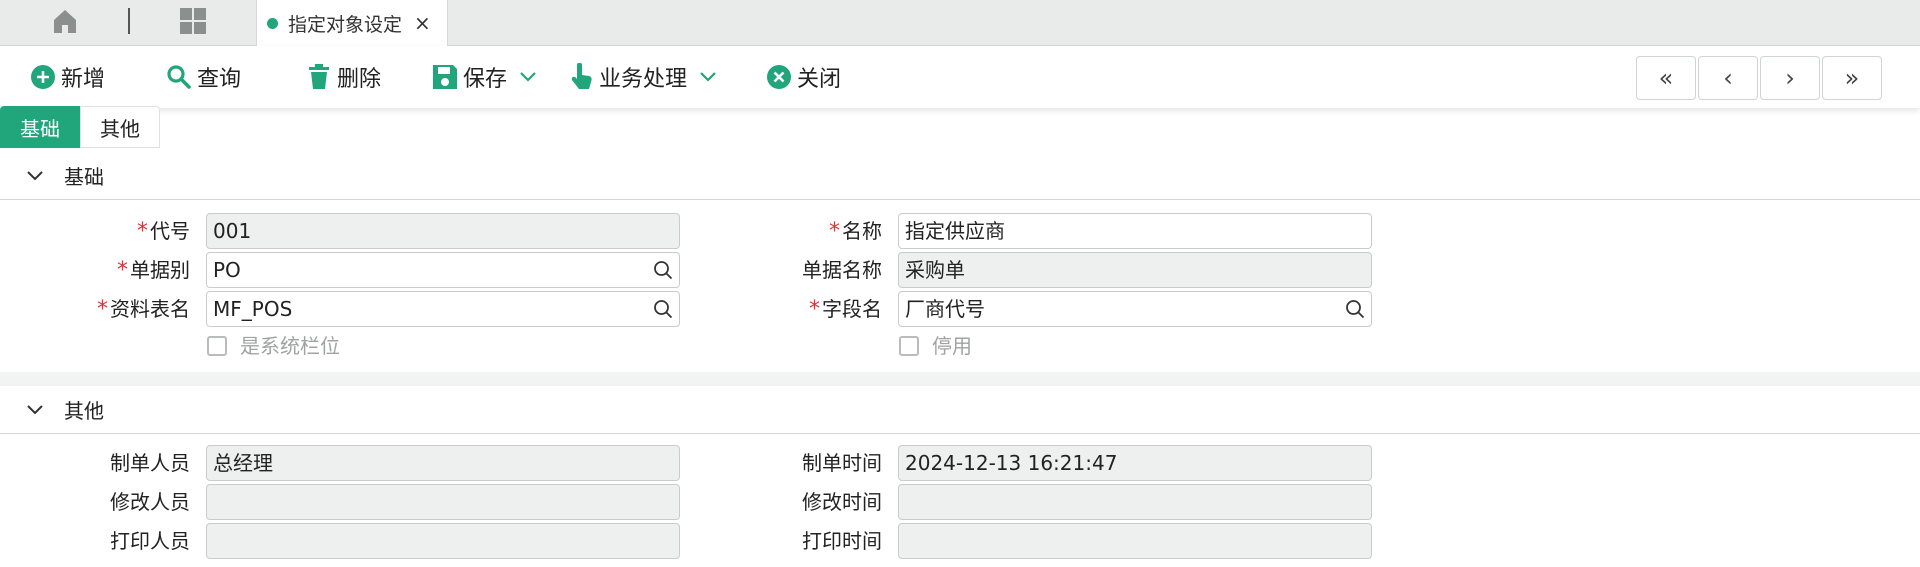  I want to click on tab-title: 指定对象设定, so click(345, 24).